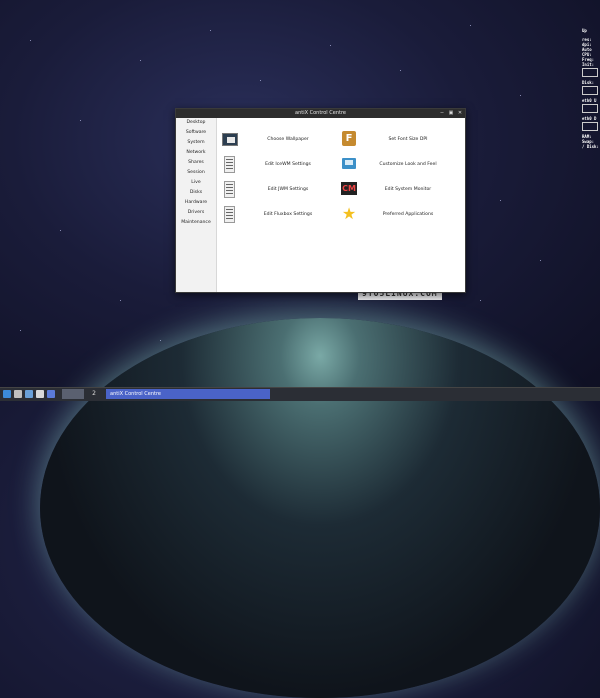  I want to click on sidebar-item-live: Live, so click(196, 183).